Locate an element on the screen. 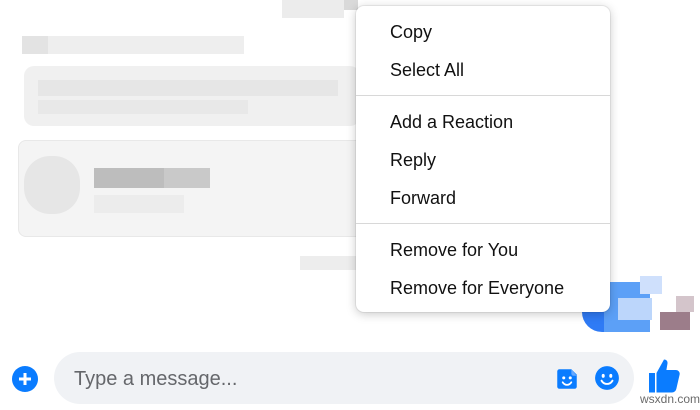 This screenshot has width=700, height=410. blurred-timestamp-detail is located at coordinates (351, 5).